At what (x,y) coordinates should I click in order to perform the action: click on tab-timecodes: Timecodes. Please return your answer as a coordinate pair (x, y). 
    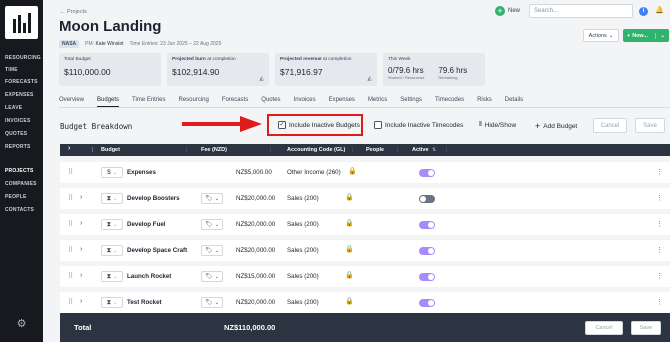
    Looking at the image, I should click on (449, 102).